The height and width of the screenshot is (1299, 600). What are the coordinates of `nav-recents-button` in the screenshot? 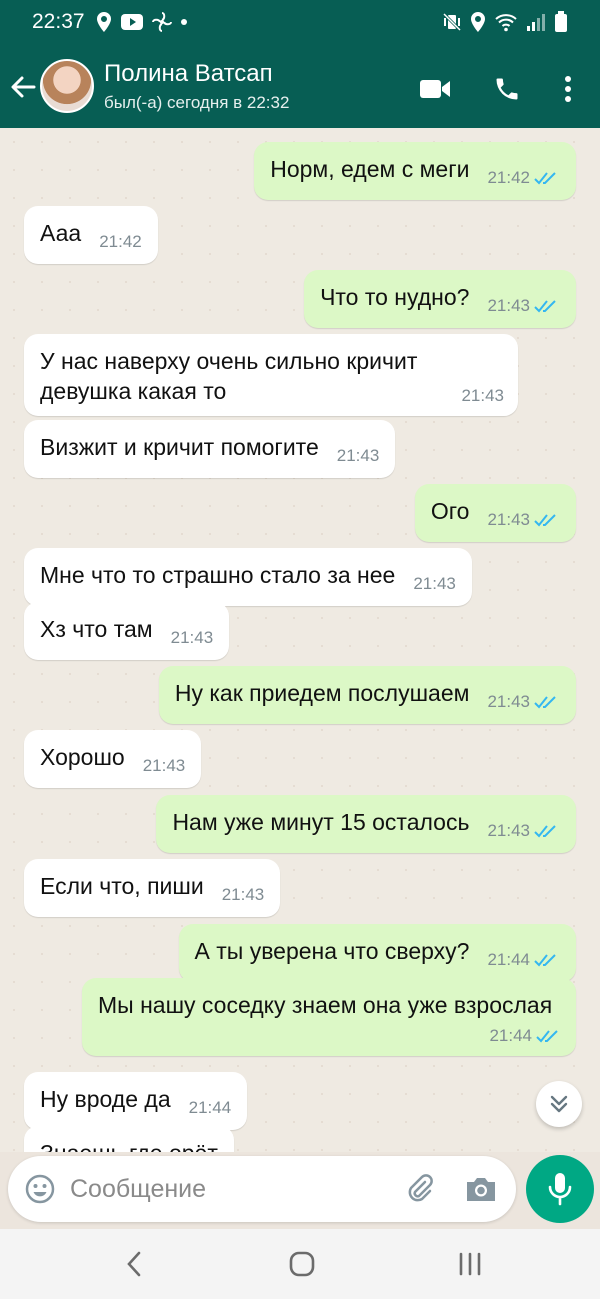 It's located at (470, 1264).